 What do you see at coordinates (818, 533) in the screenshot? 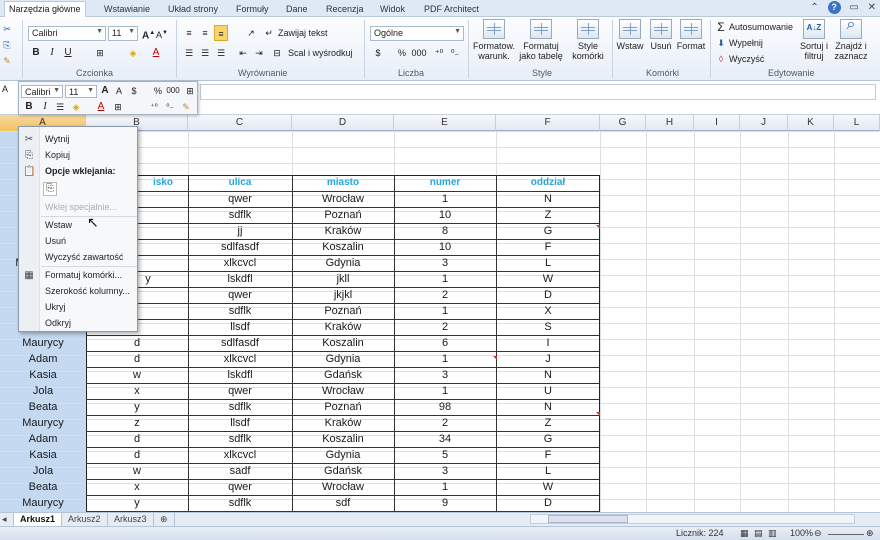
I see `zoom-out-icon: ⊖` at bounding box center [818, 533].